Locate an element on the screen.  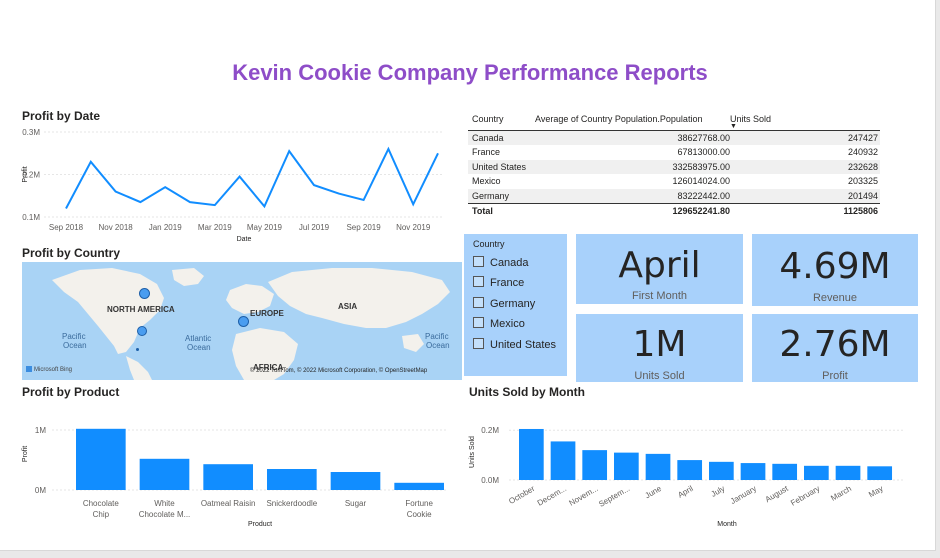
card-units-sold: 1M Units Sold is located at coordinates (659, 348).